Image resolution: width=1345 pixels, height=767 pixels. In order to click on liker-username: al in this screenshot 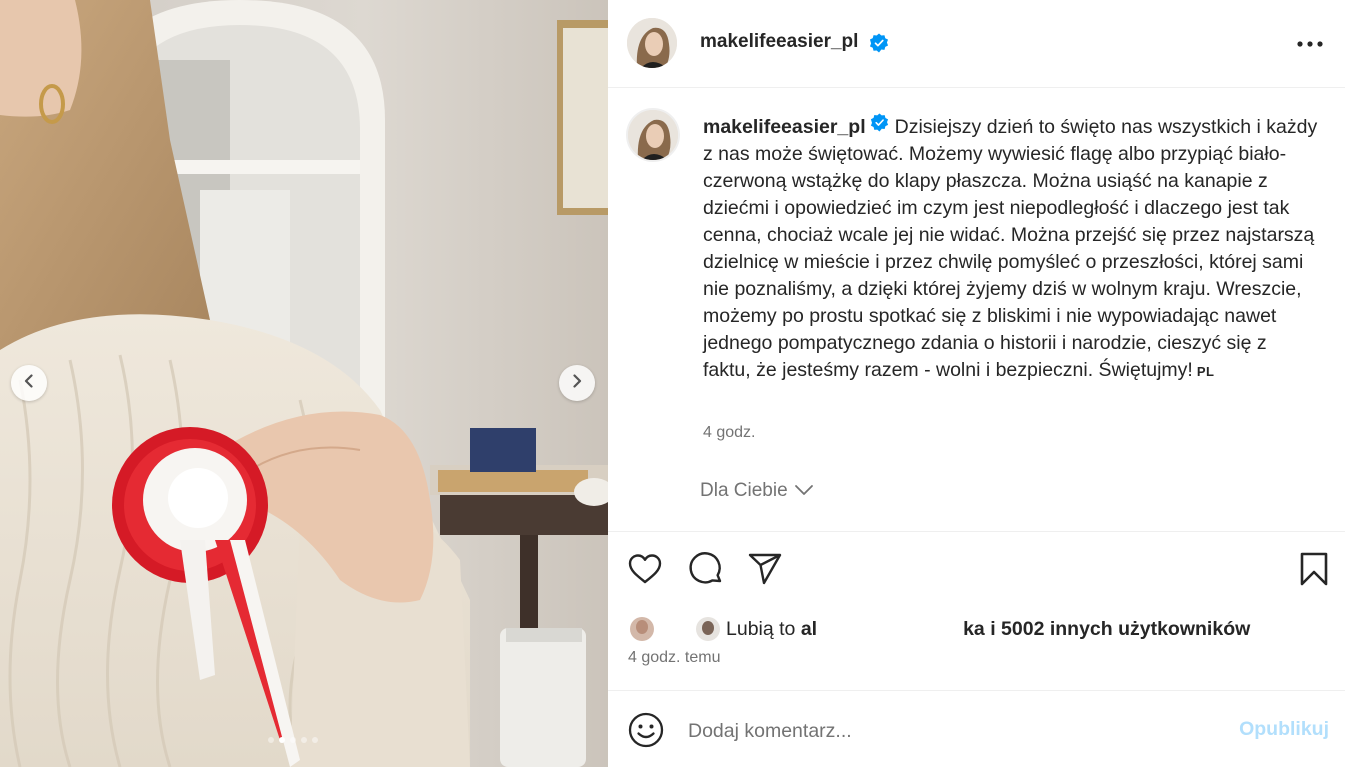, I will do `click(809, 629)`.